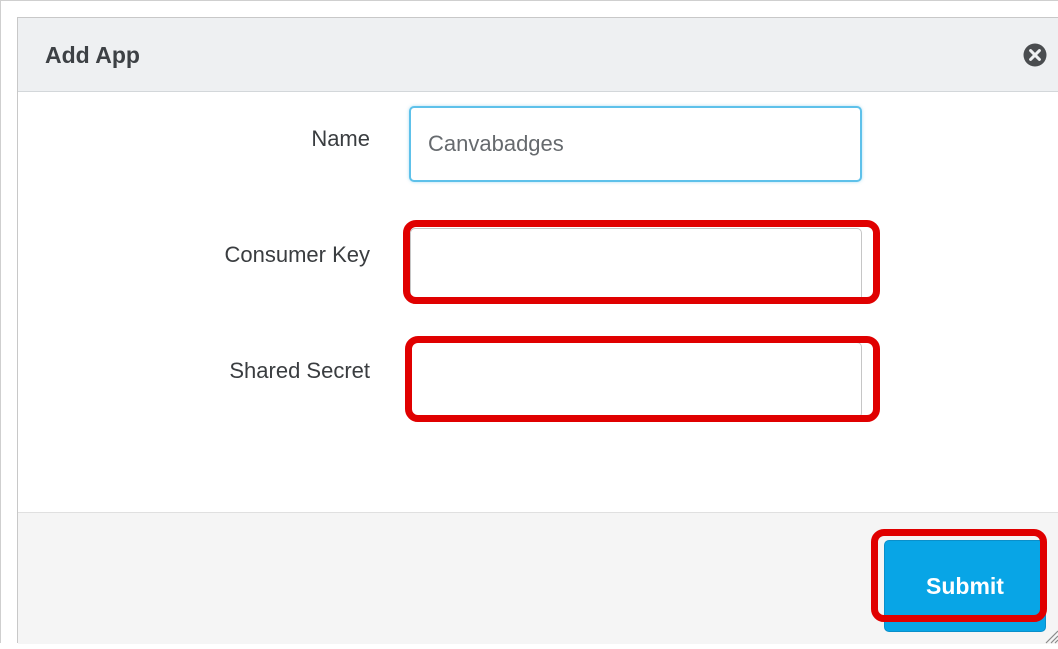 The width and height of the screenshot is (1058, 649). I want to click on resize-grip-icon, so click(1050, 636).